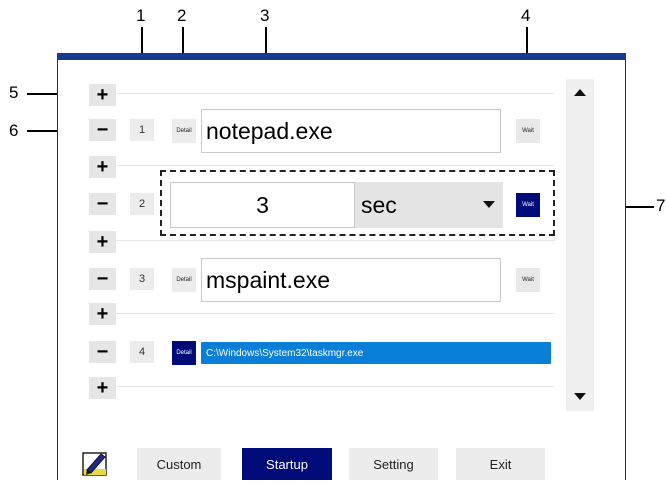  What do you see at coordinates (661, 205) in the screenshot?
I see `callout-7: 7` at bounding box center [661, 205].